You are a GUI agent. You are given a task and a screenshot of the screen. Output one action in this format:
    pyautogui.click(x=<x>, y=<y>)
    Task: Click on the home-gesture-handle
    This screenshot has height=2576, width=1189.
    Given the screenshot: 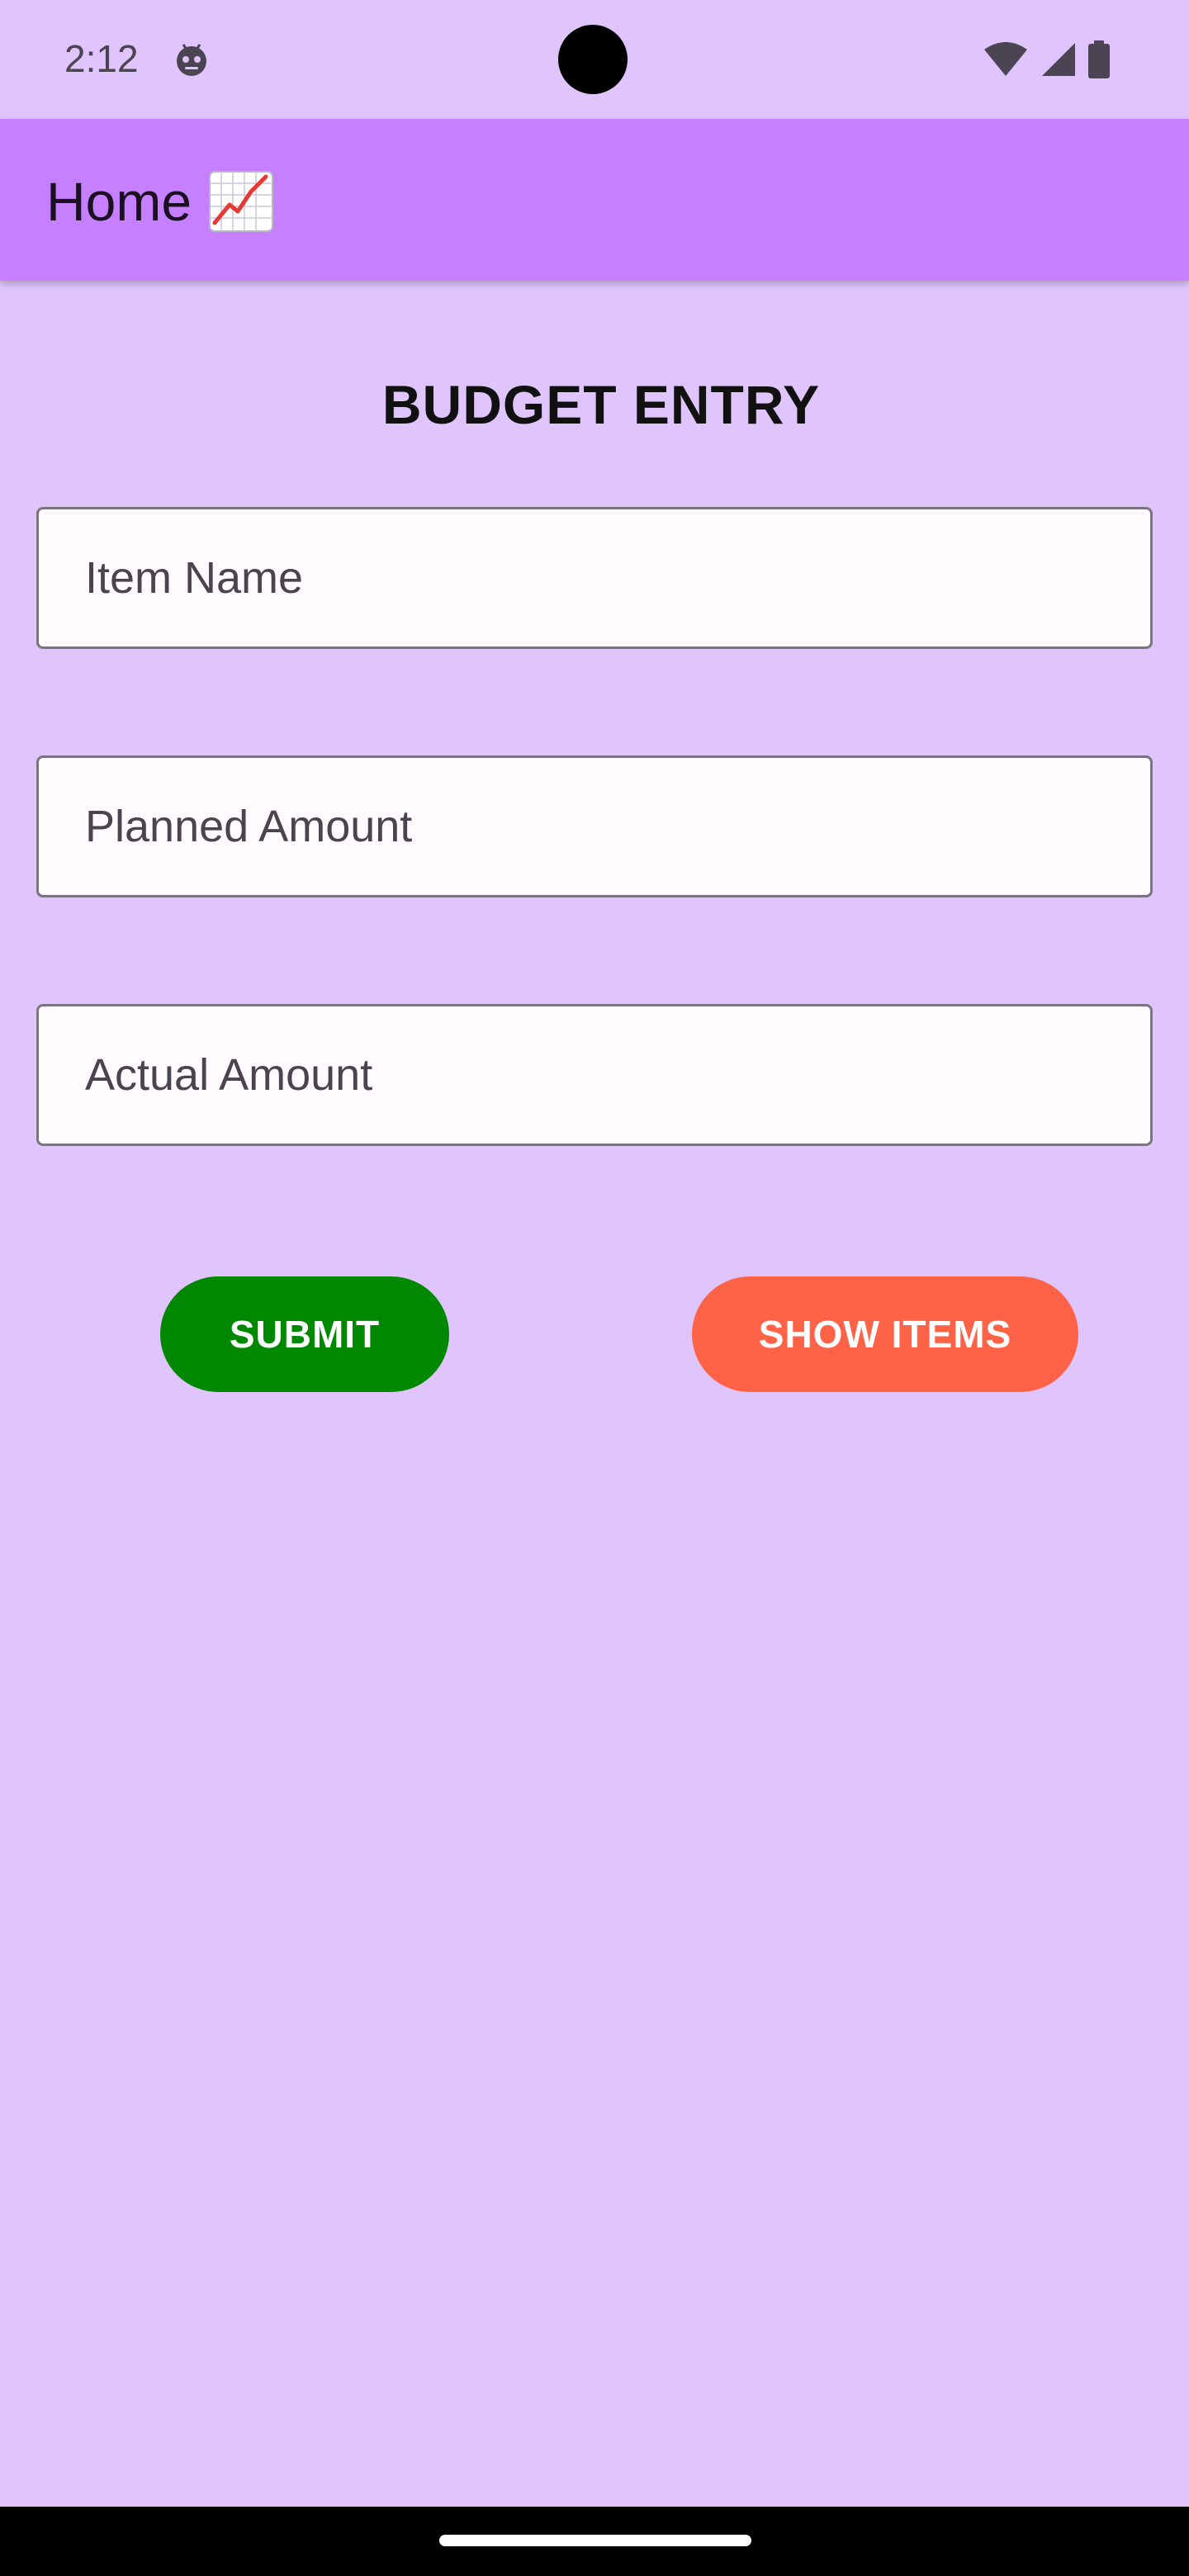 What is the action you would take?
    pyautogui.click(x=595, y=2540)
    